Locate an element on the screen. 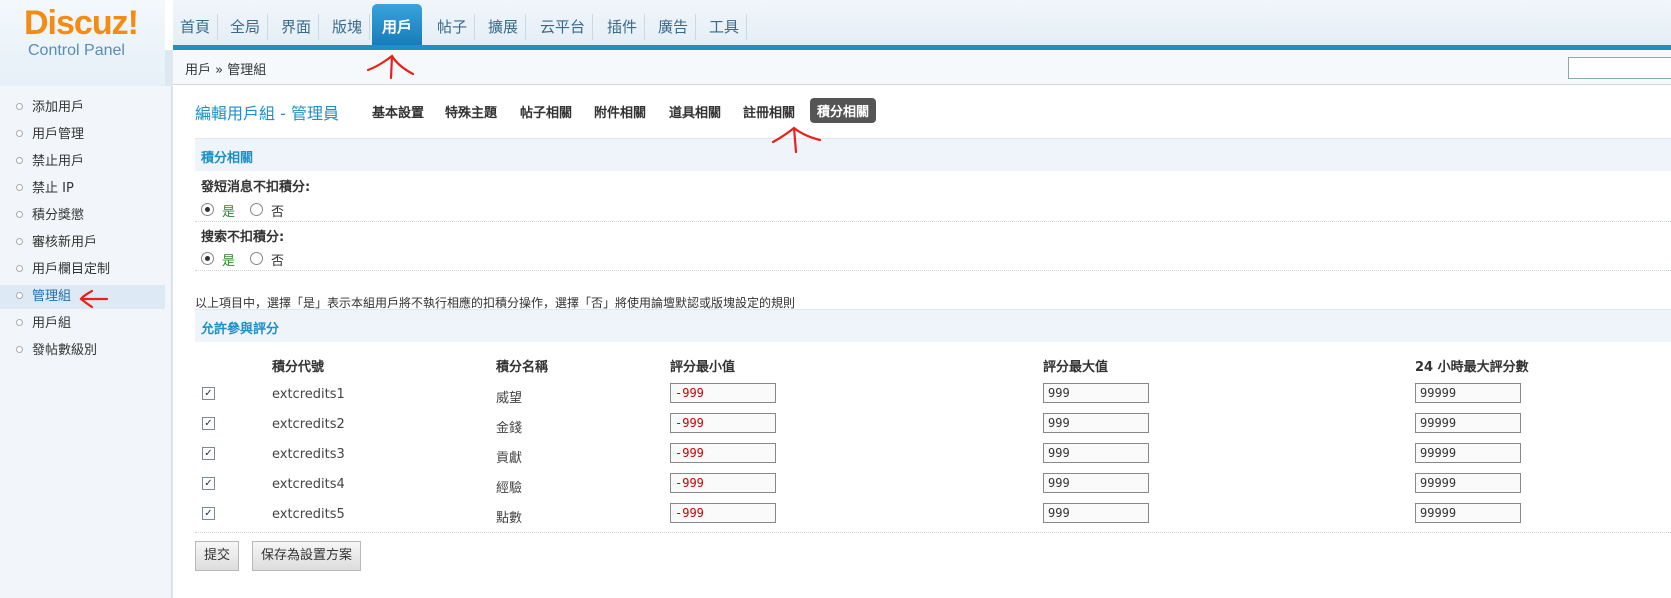 This screenshot has width=1671, height=598. pm-yes-radio is located at coordinates (207, 209).